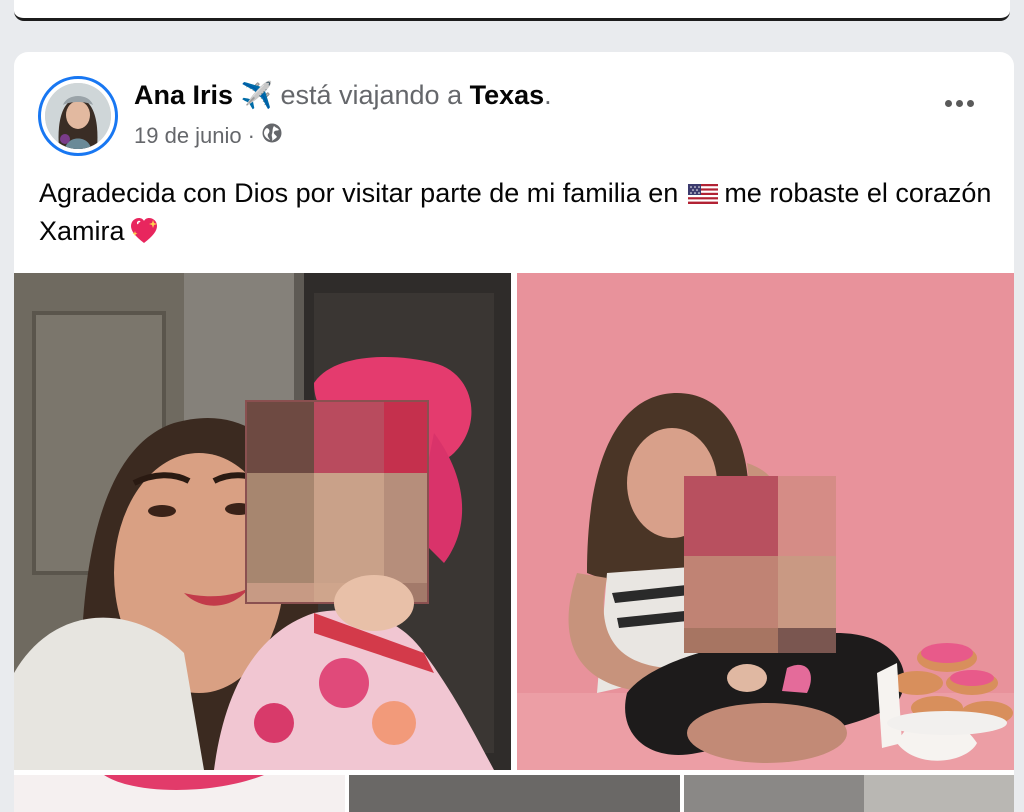 This screenshot has width=1024, height=812. What do you see at coordinates (514, 793) in the screenshot?
I see `post-photo-4-partial` at bounding box center [514, 793].